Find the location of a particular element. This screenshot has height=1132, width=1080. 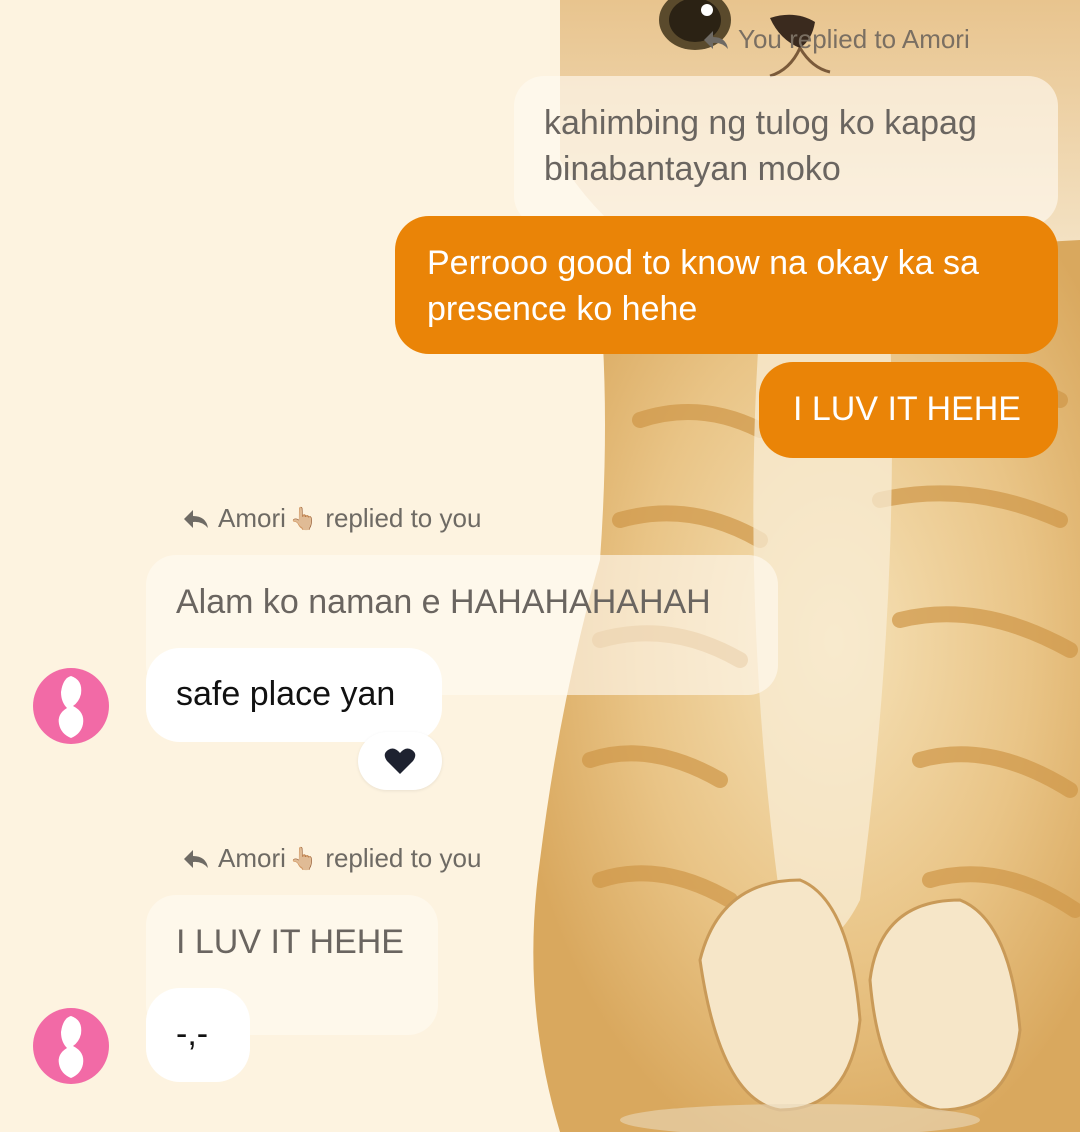

message-text: safe place yan is located at coordinates (286, 694).